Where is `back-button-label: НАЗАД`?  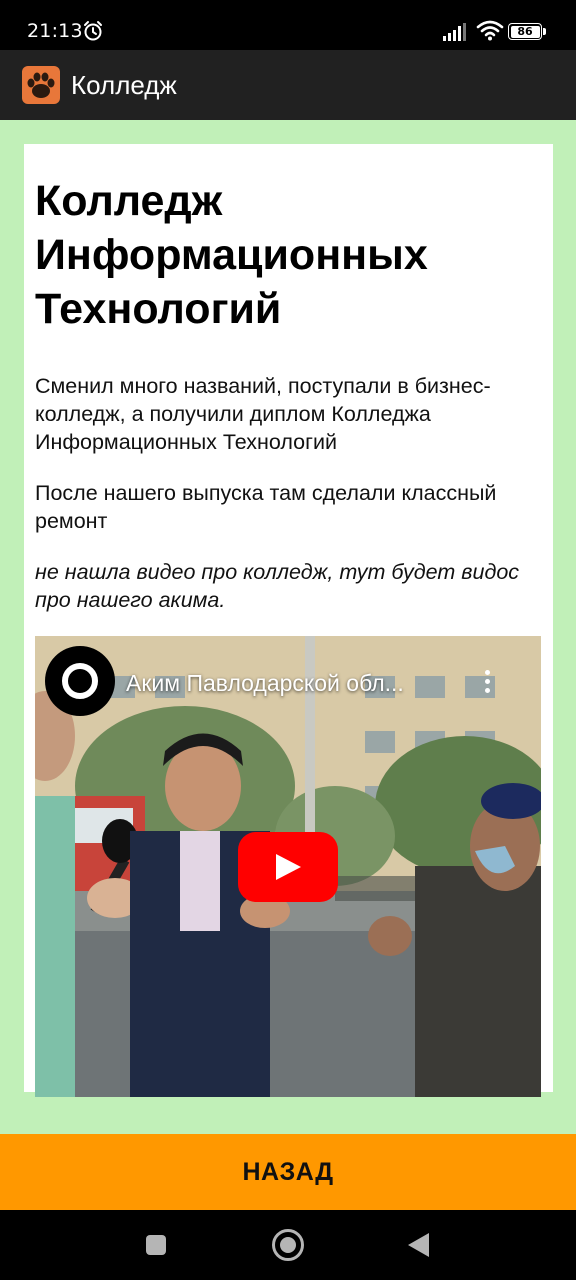 back-button-label: НАЗАД is located at coordinates (288, 1172).